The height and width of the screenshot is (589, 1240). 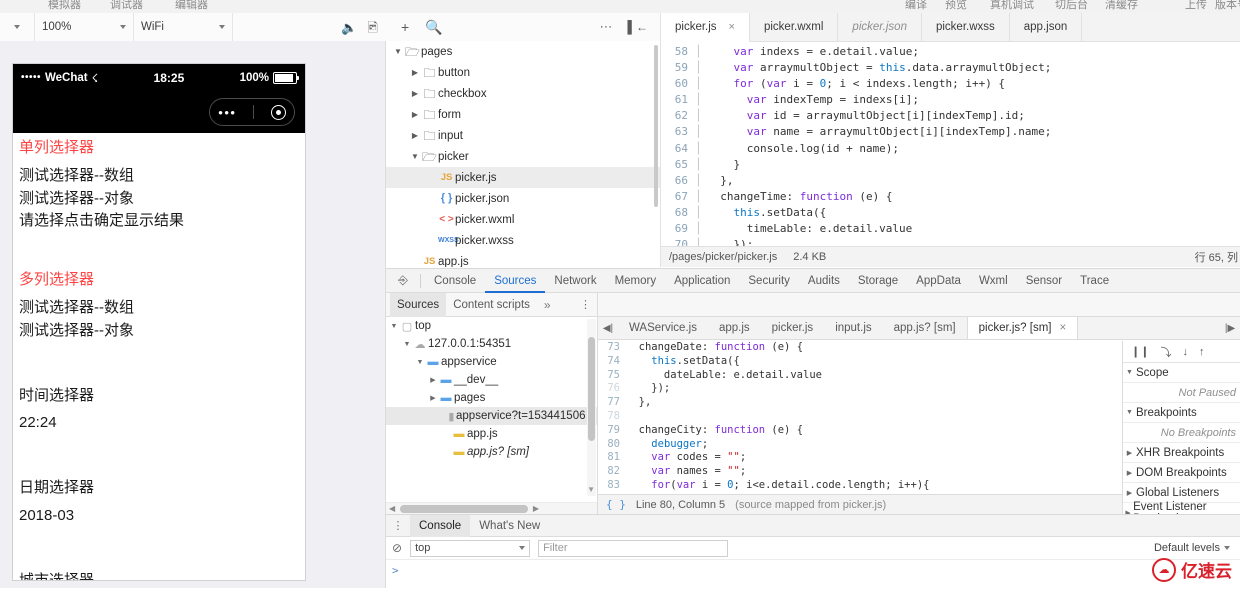 I want to click on devtools-tab: Console, so click(x=455, y=281).